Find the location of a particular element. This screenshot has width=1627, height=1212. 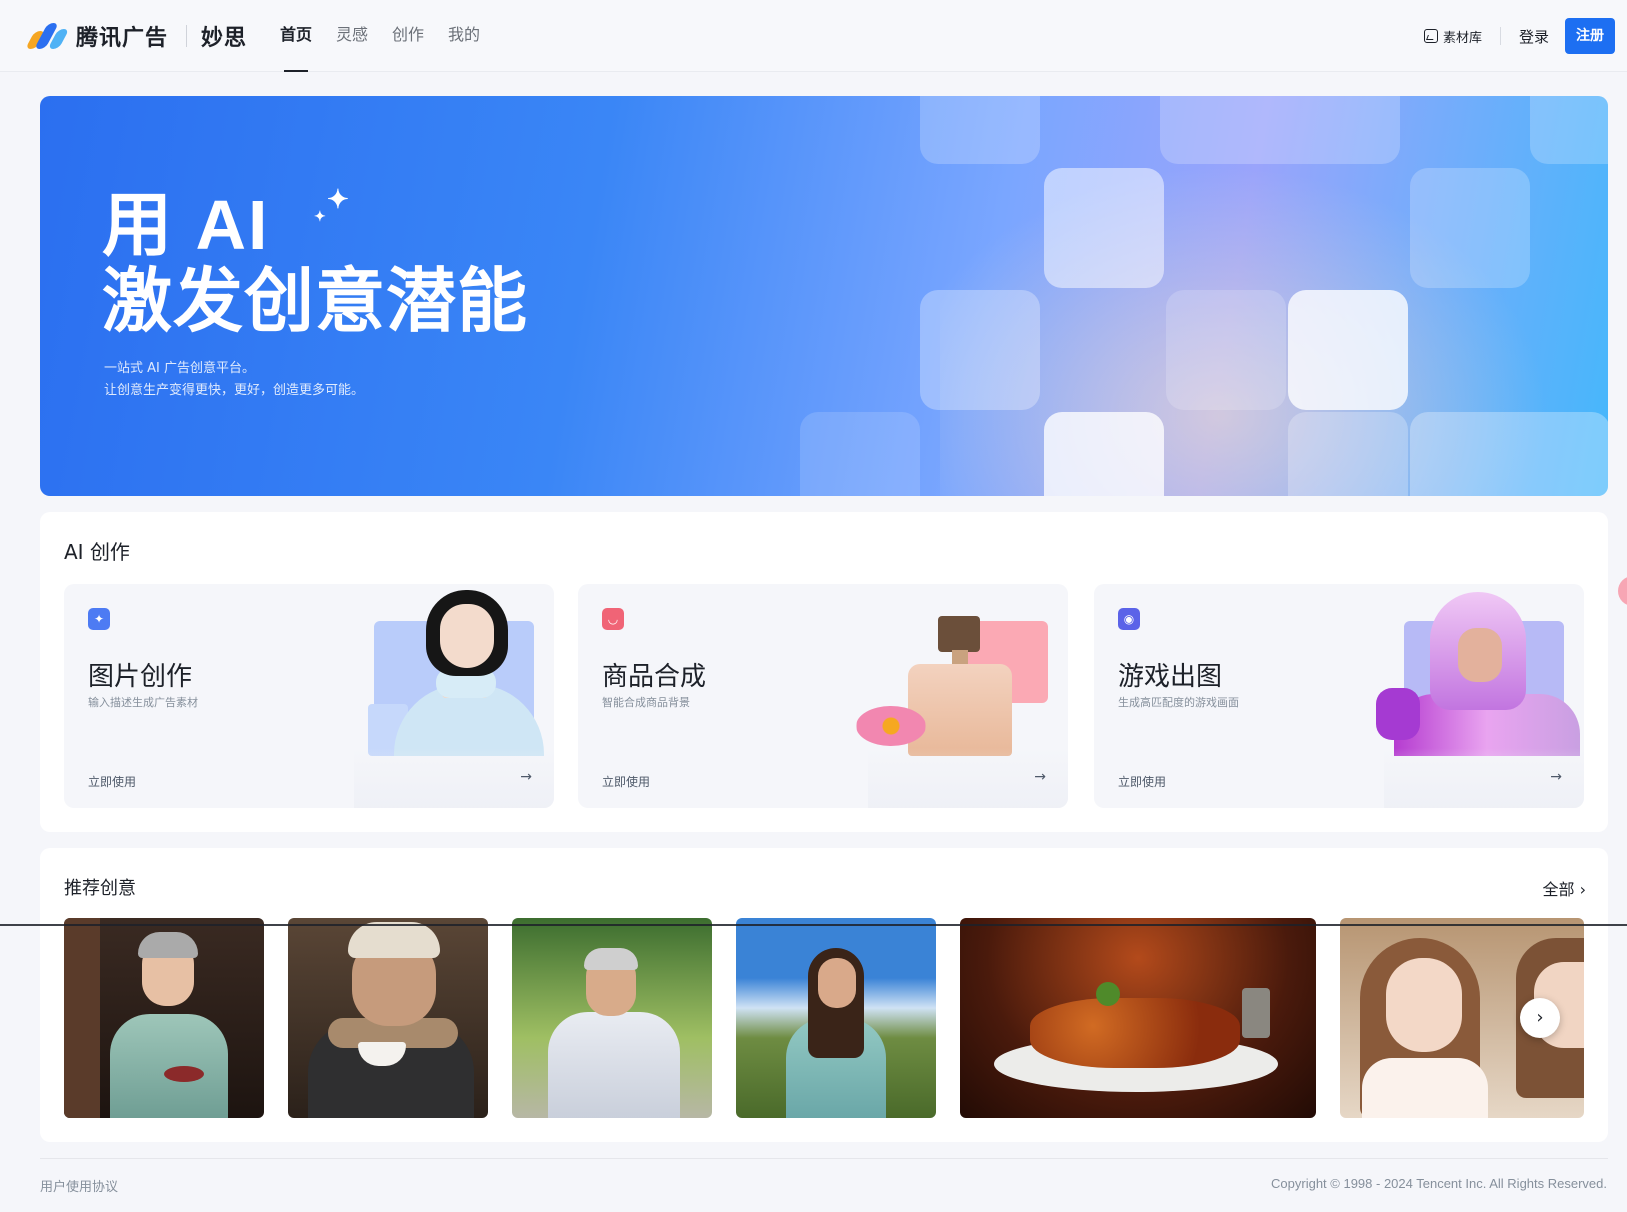

hero-title-line2: 激发创意潜能 is located at coordinates (315, 301).